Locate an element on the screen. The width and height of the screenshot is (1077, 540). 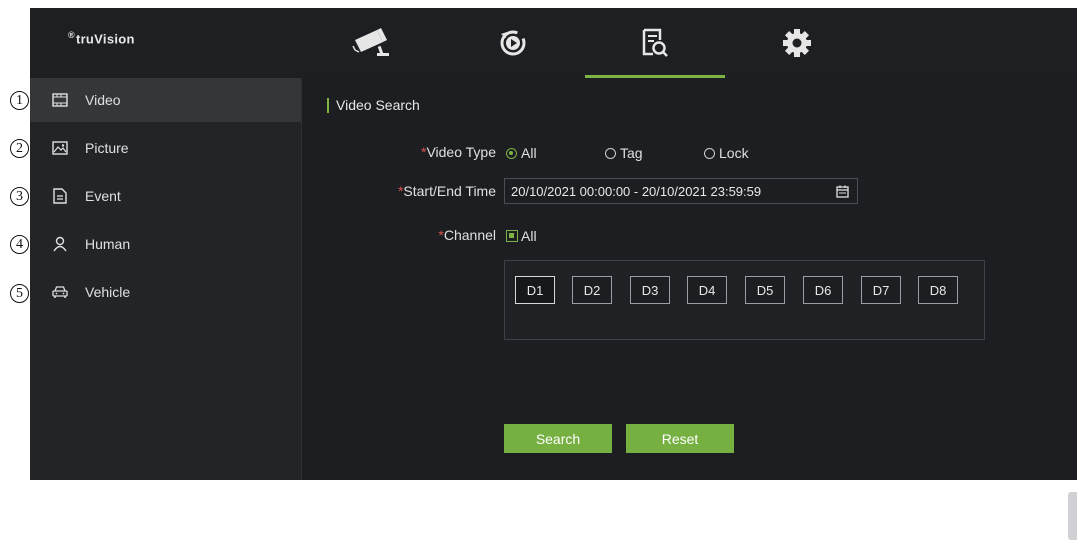
tab-live-view is located at coordinates (373, 43).